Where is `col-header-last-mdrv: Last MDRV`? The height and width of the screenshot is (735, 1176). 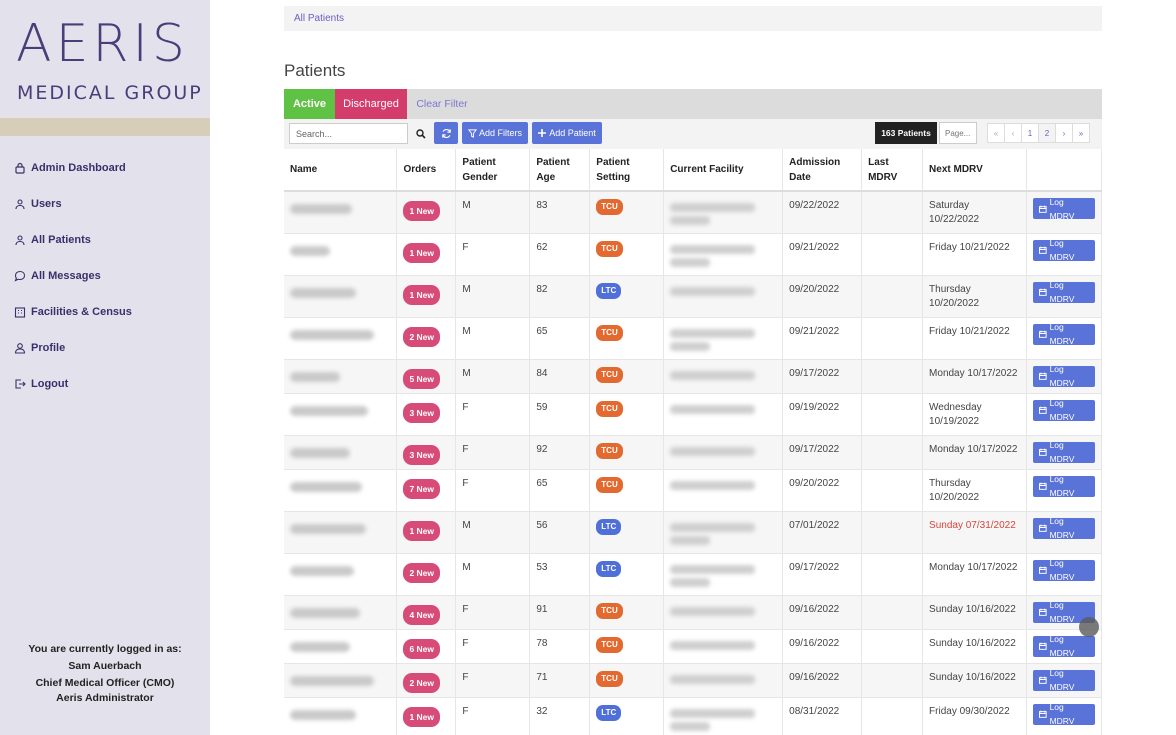 col-header-last-mdrv: Last MDRV is located at coordinates (892, 170).